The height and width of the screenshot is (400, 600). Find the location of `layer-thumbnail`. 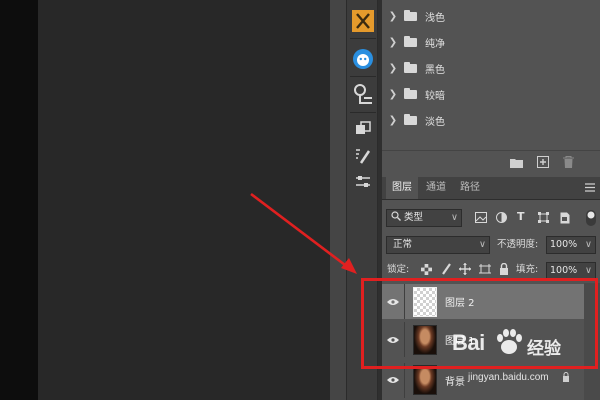

layer-thumbnail is located at coordinates (425, 380).